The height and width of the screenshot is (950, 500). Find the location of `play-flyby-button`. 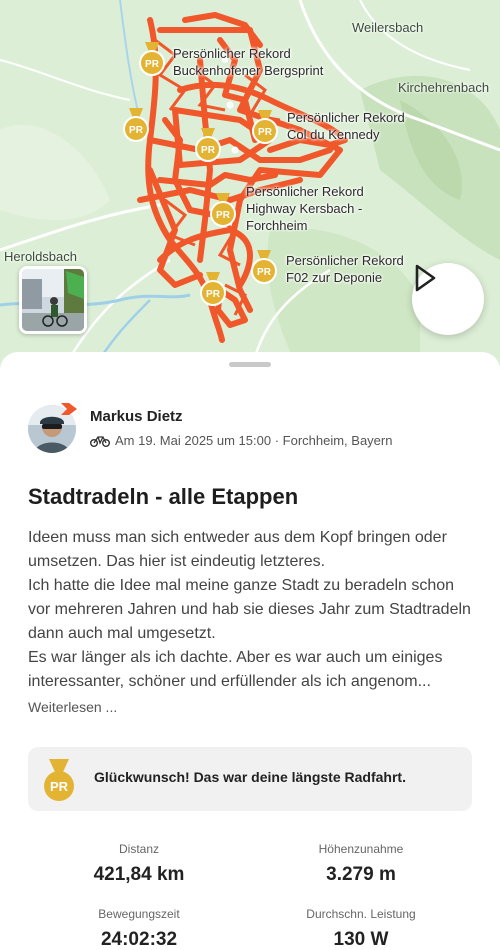

play-flyby-button is located at coordinates (448, 299).